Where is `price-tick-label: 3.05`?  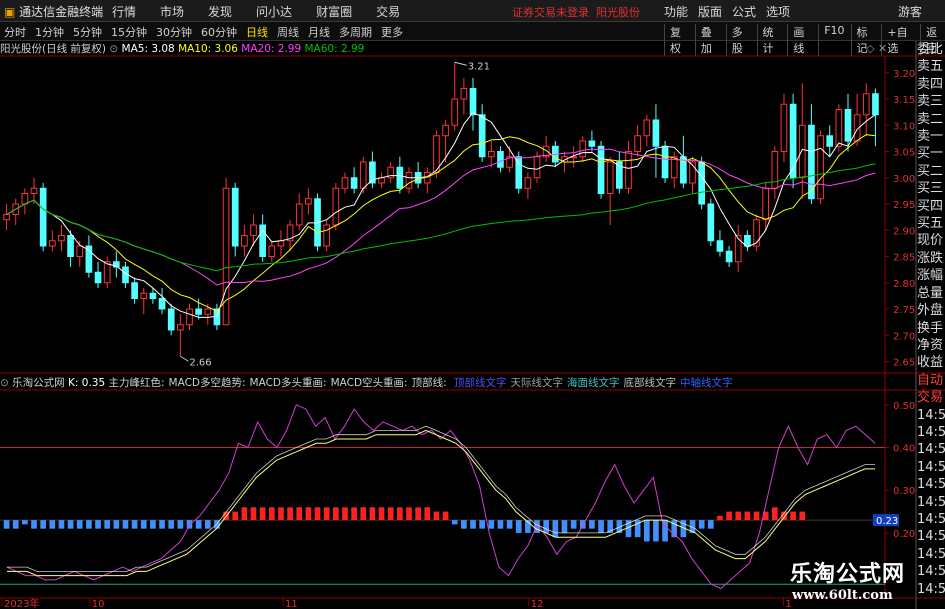 price-tick-label: 3.05 is located at coordinates (904, 153).